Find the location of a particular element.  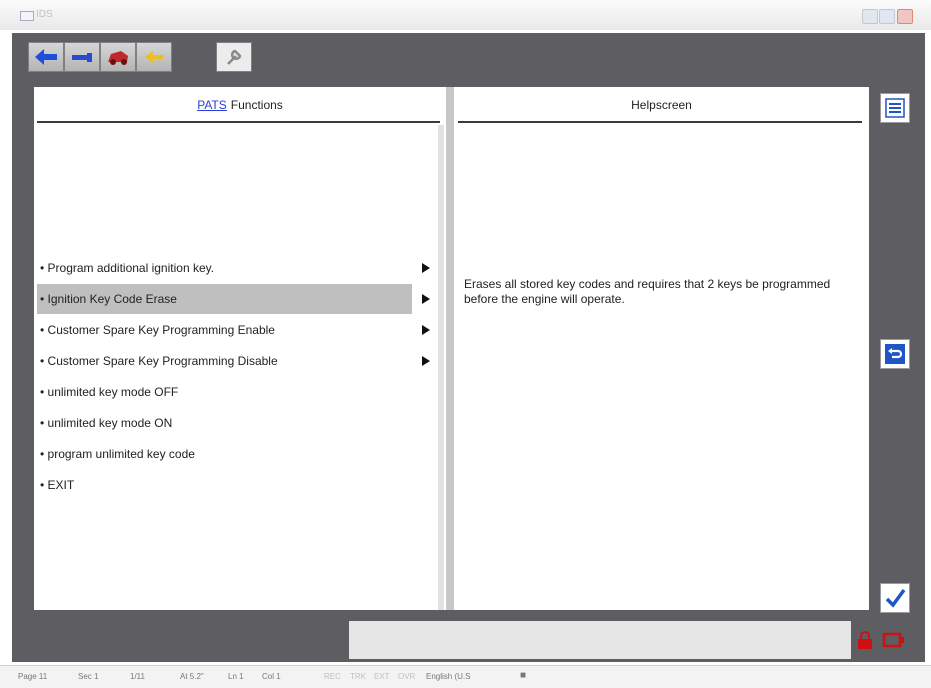

list-icon is located at coordinates (895, 108).